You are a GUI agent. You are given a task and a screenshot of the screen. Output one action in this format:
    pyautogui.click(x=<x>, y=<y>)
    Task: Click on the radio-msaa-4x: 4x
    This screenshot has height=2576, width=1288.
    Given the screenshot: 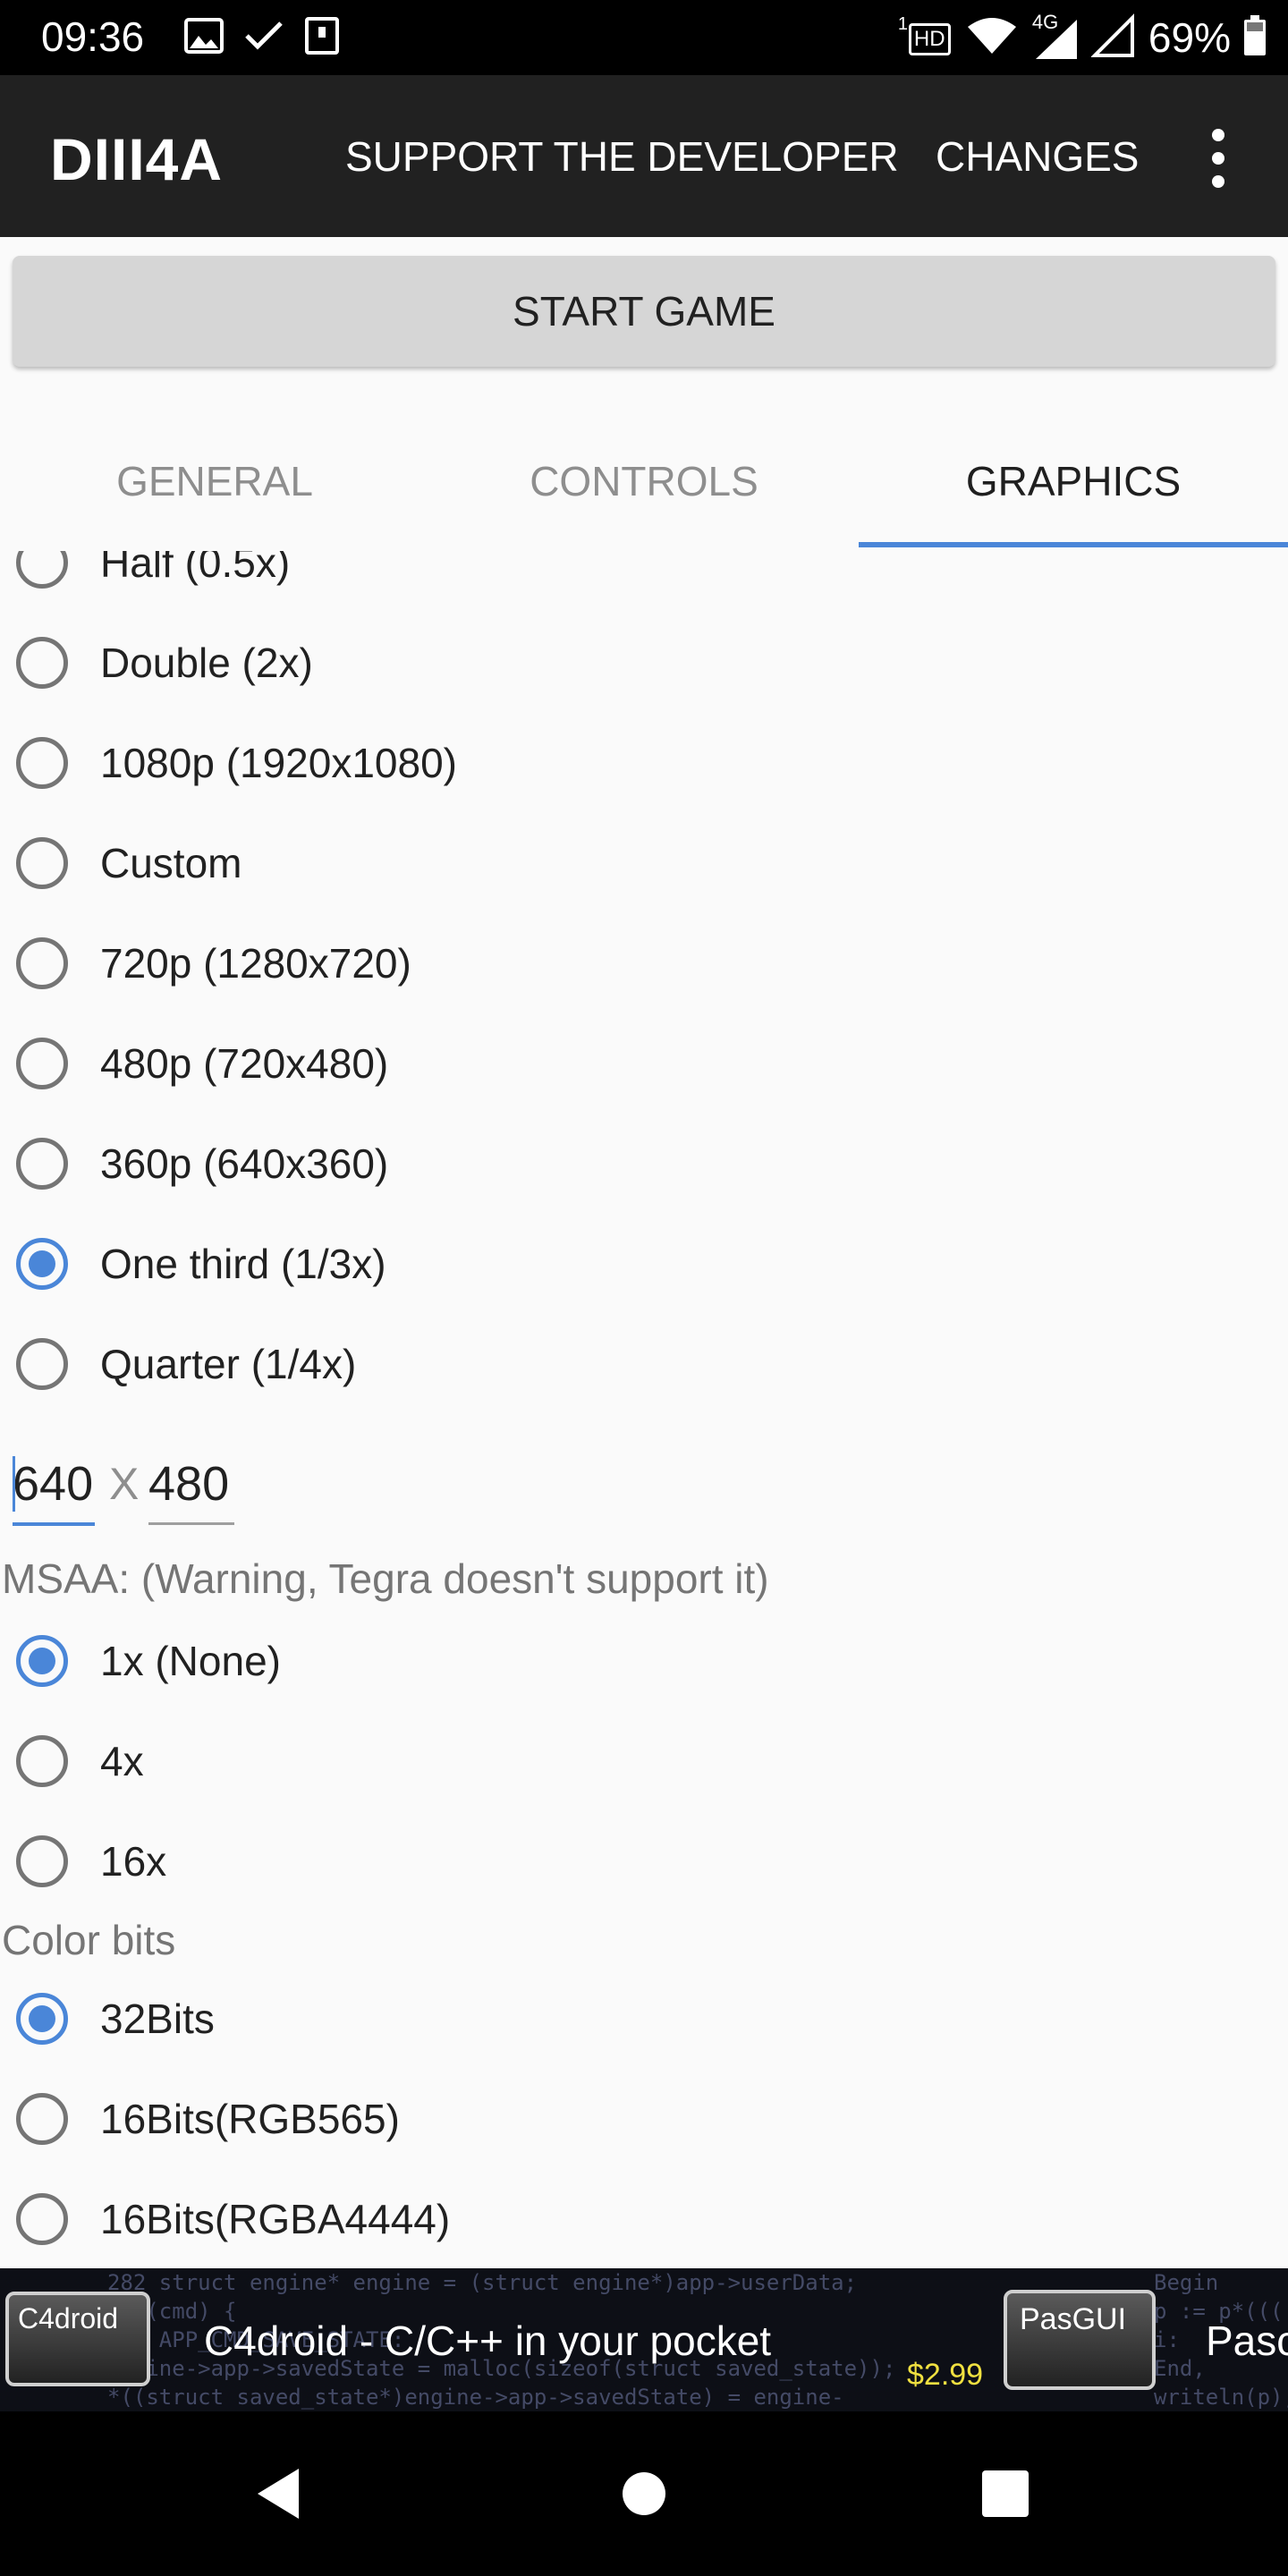 What is the action you would take?
    pyautogui.click(x=80, y=1761)
    